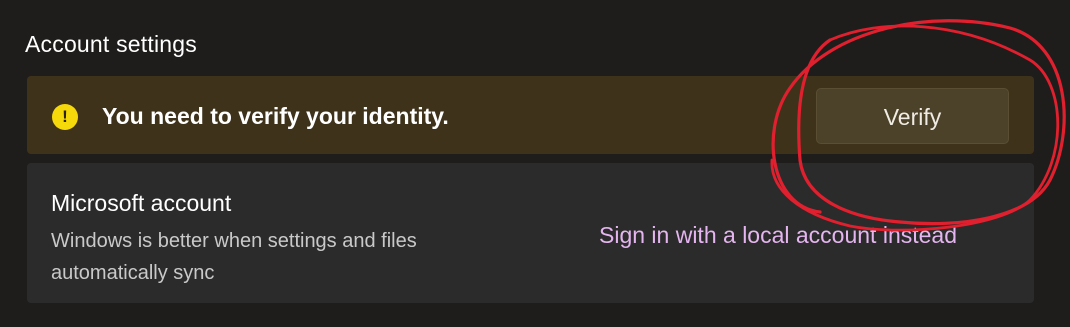 The image size is (1070, 327). Describe the element at coordinates (65, 117) in the screenshot. I see `warning-icon: !` at that location.